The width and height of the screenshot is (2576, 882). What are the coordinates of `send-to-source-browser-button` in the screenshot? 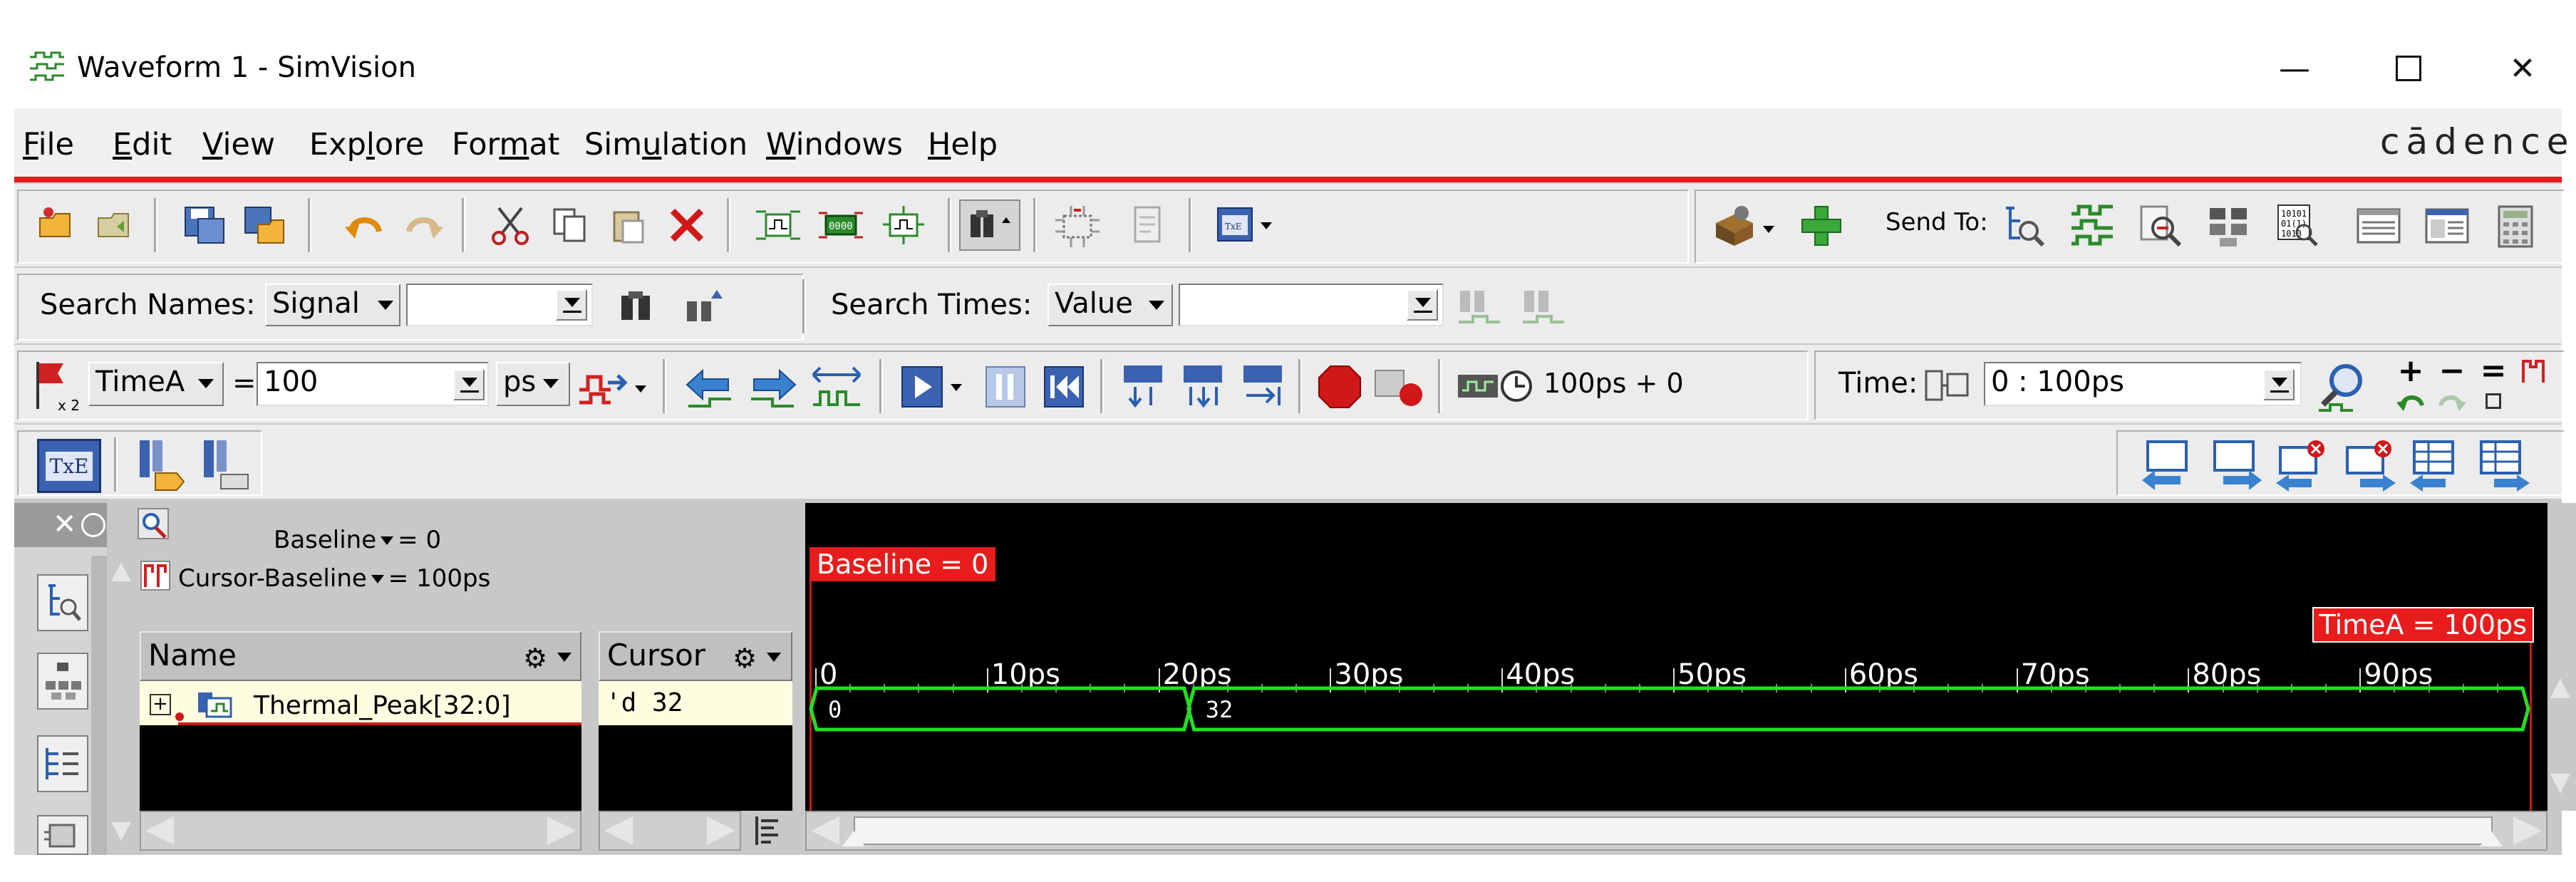 It's located at (2379, 226).